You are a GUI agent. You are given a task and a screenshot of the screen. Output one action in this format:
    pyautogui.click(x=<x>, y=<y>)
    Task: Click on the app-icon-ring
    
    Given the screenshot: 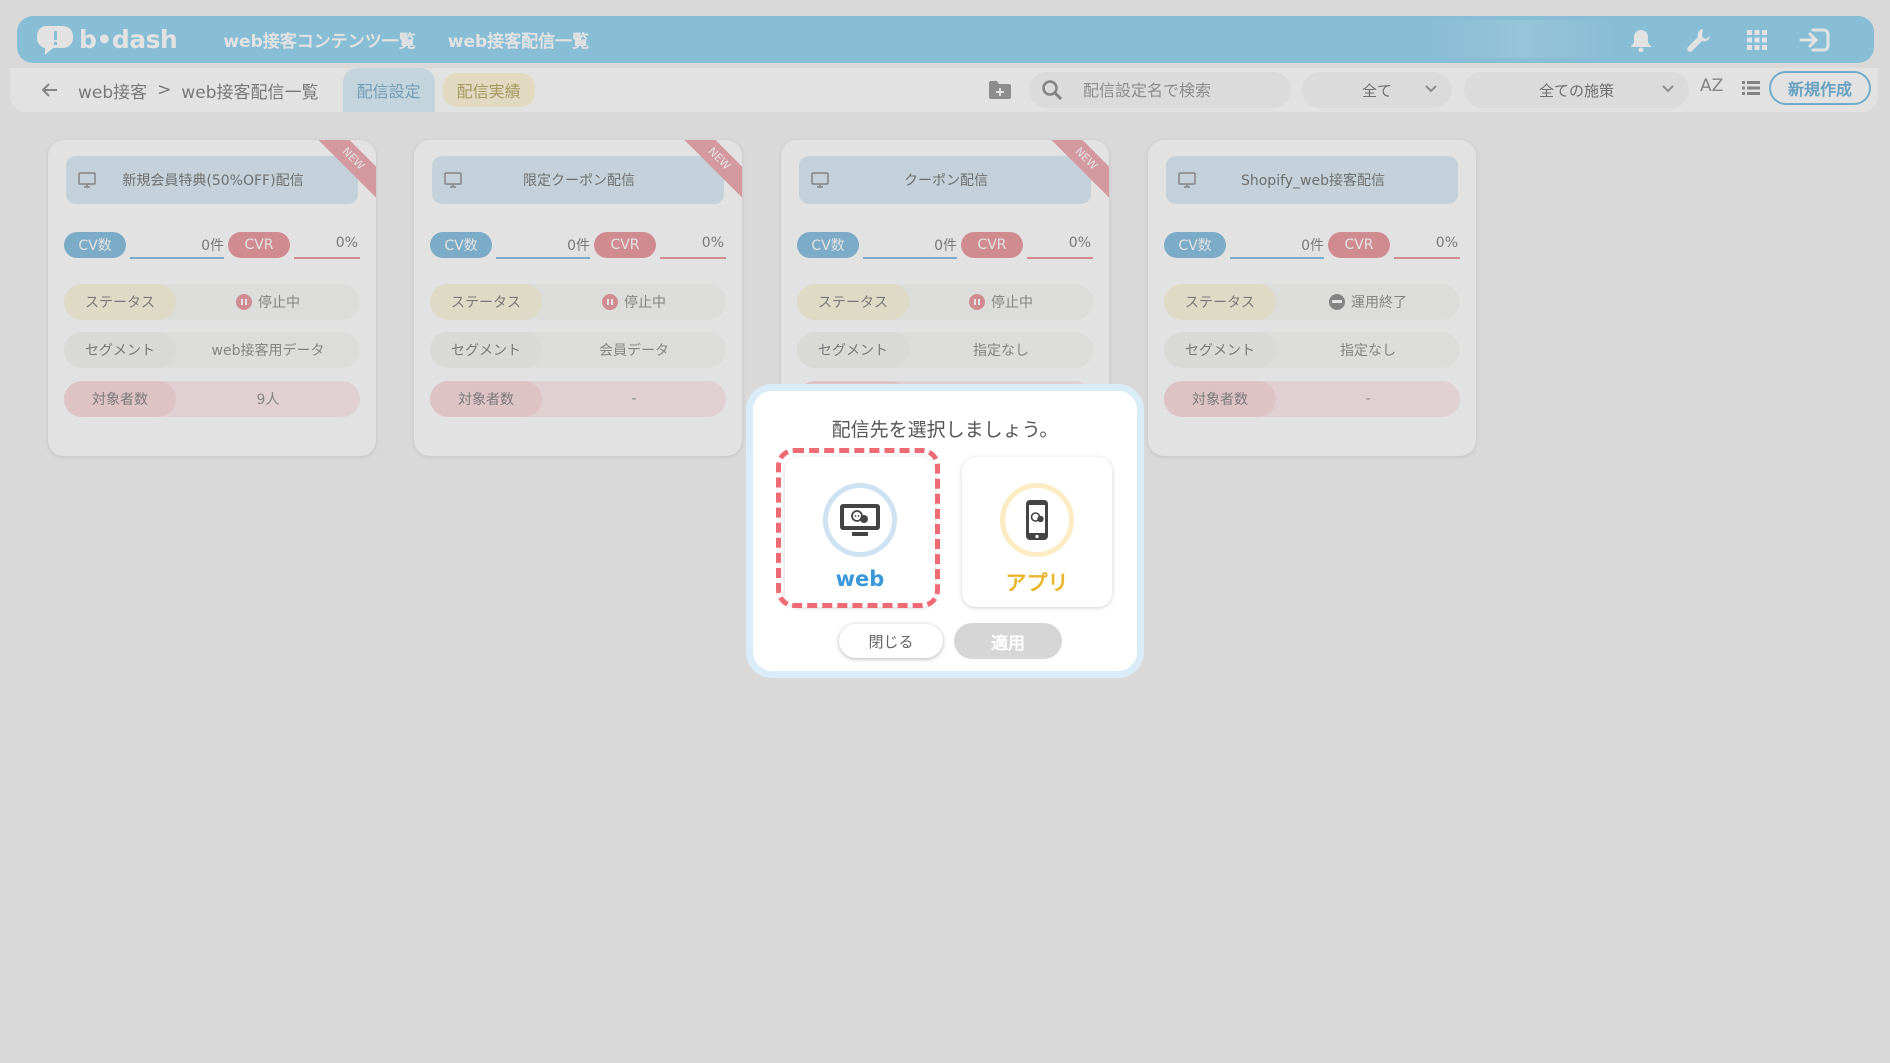 What is the action you would take?
    pyautogui.click(x=1037, y=520)
    